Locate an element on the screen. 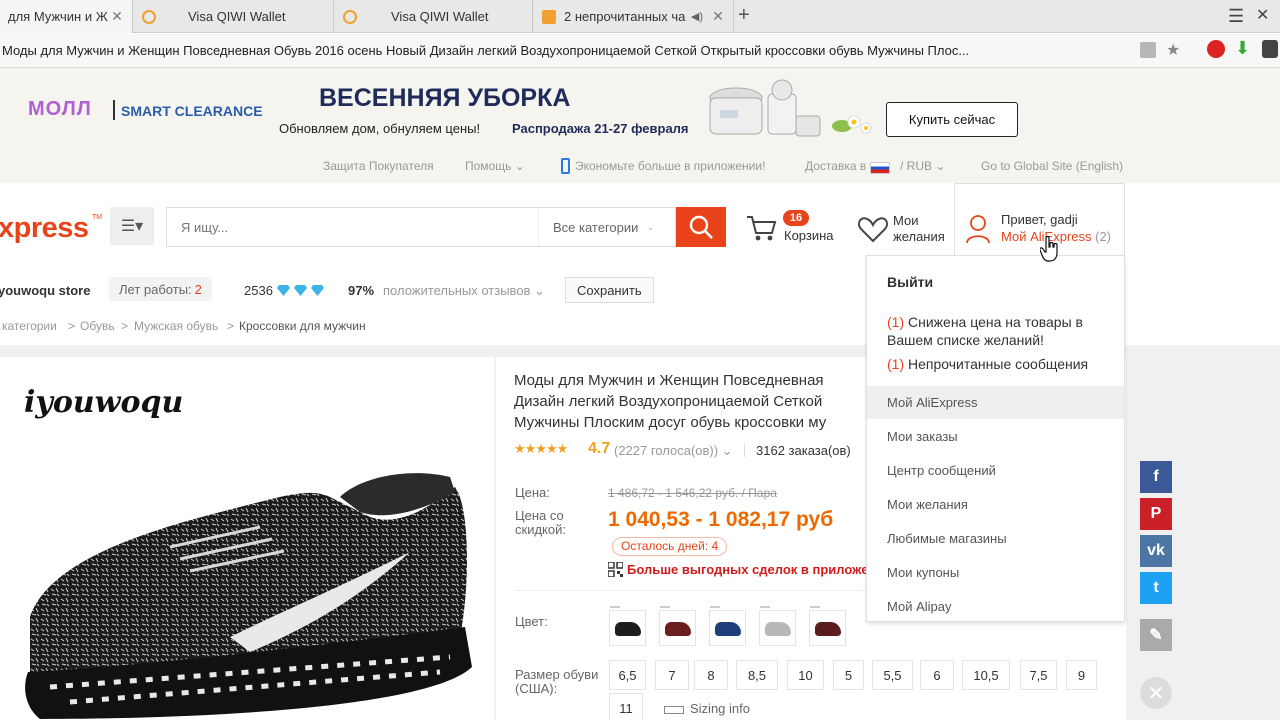 The width and height of the screenshot is (1280, 720). buy-now-button: Купить сейчас is located at coordinates (952, 119).